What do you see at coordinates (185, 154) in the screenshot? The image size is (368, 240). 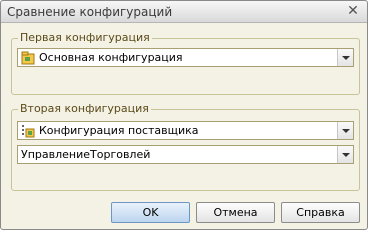 I see `second-configuration-name-select: УправлениеТорговлей` at bounding box center [185, 154].